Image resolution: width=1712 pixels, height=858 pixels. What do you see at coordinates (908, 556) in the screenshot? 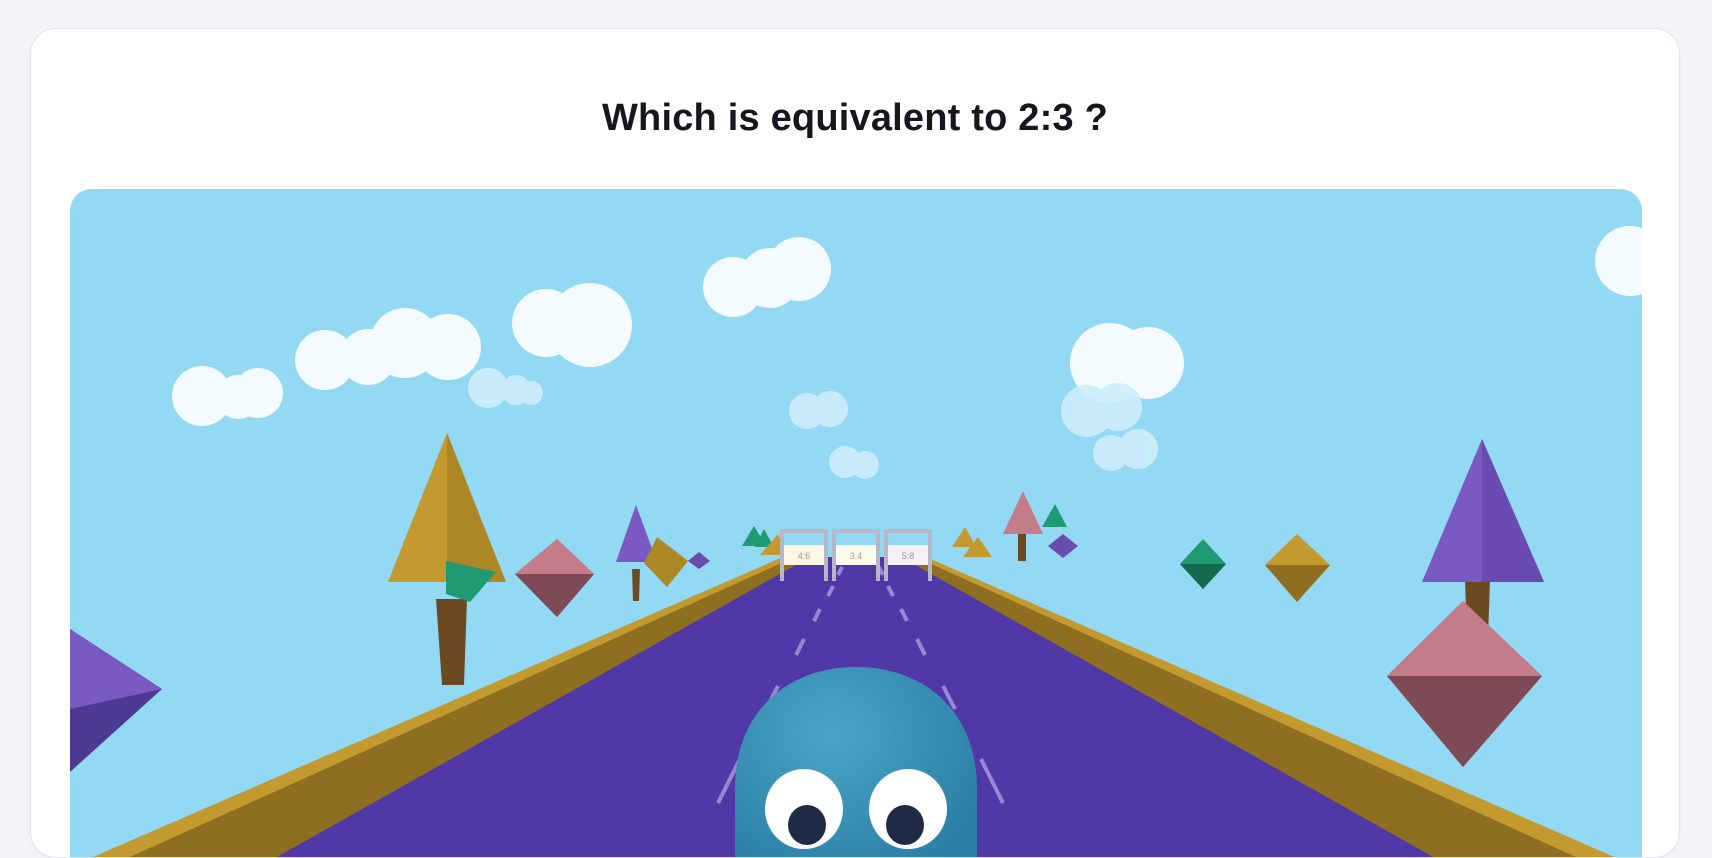
I see `gate-label: 5:8` at bounding box center [908, 556].